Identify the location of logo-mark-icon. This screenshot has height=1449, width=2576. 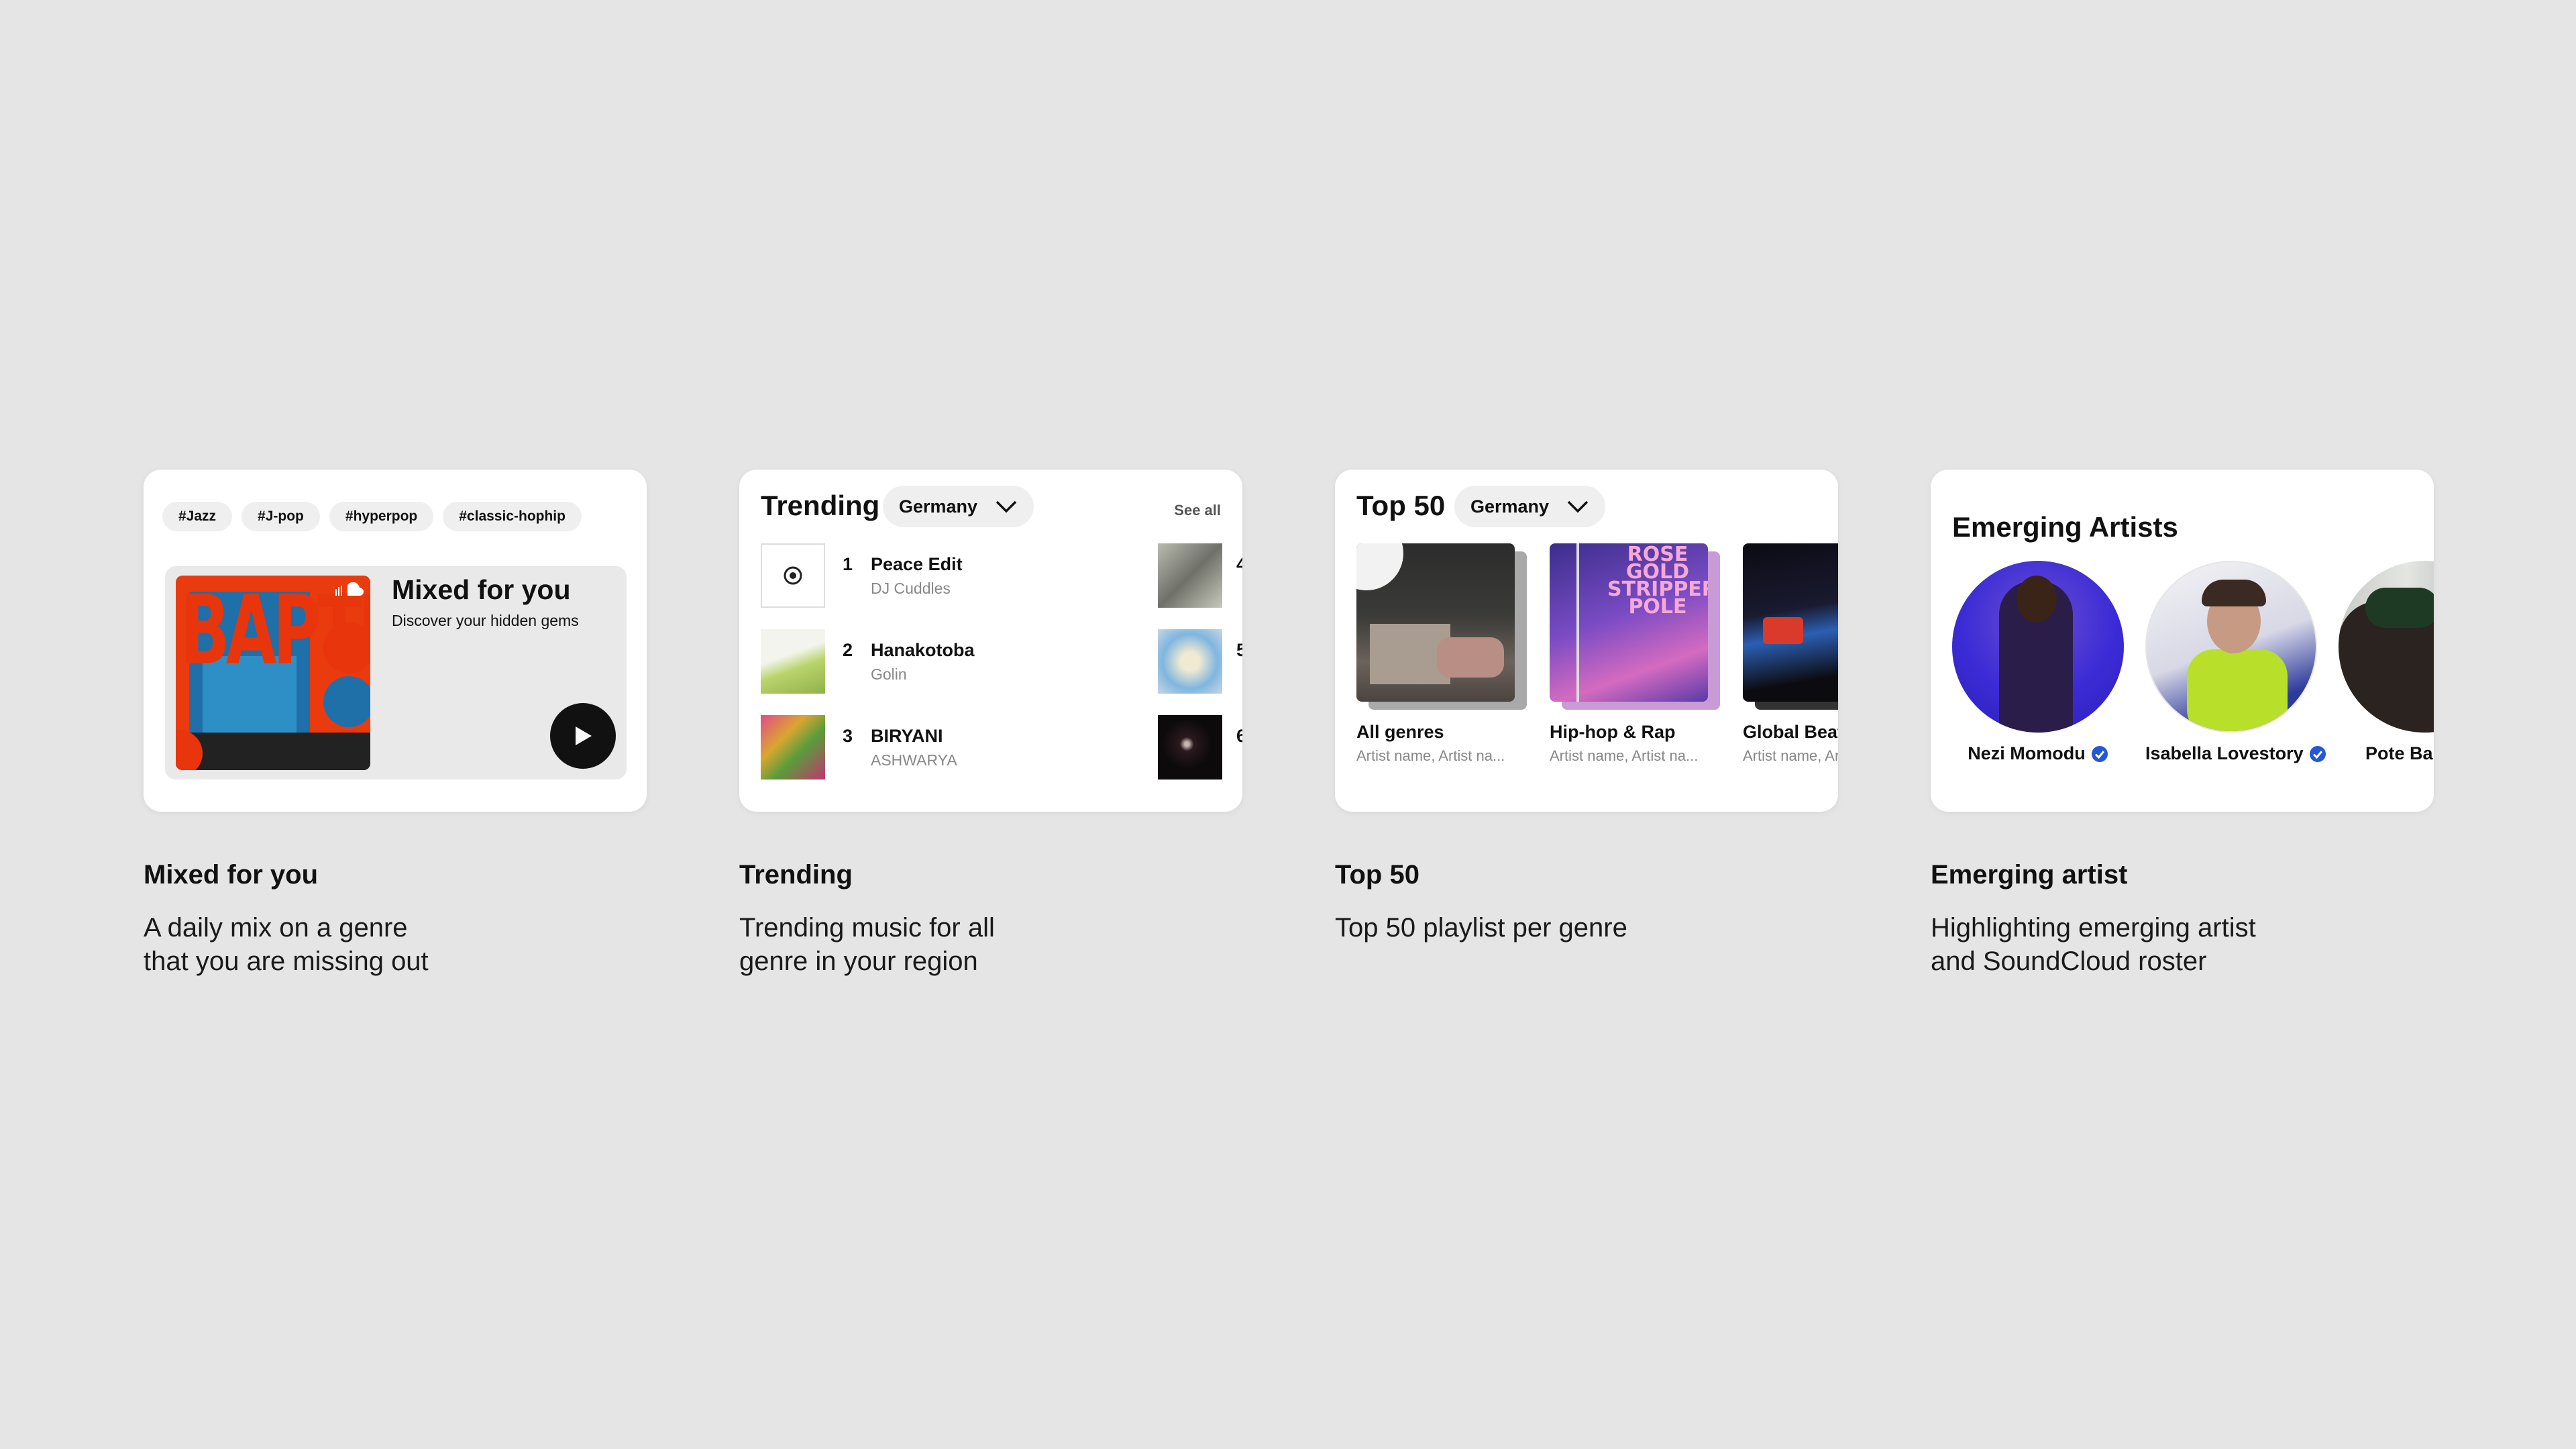
(793, 575).